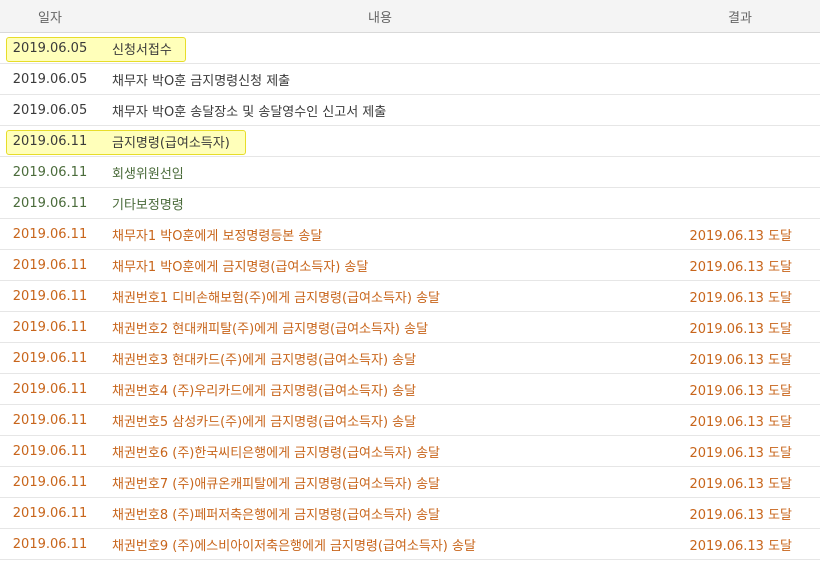  Describe the element at coordinates (380, 203) in the screenshot. I see `row-content: 기타보정명령` at that location.